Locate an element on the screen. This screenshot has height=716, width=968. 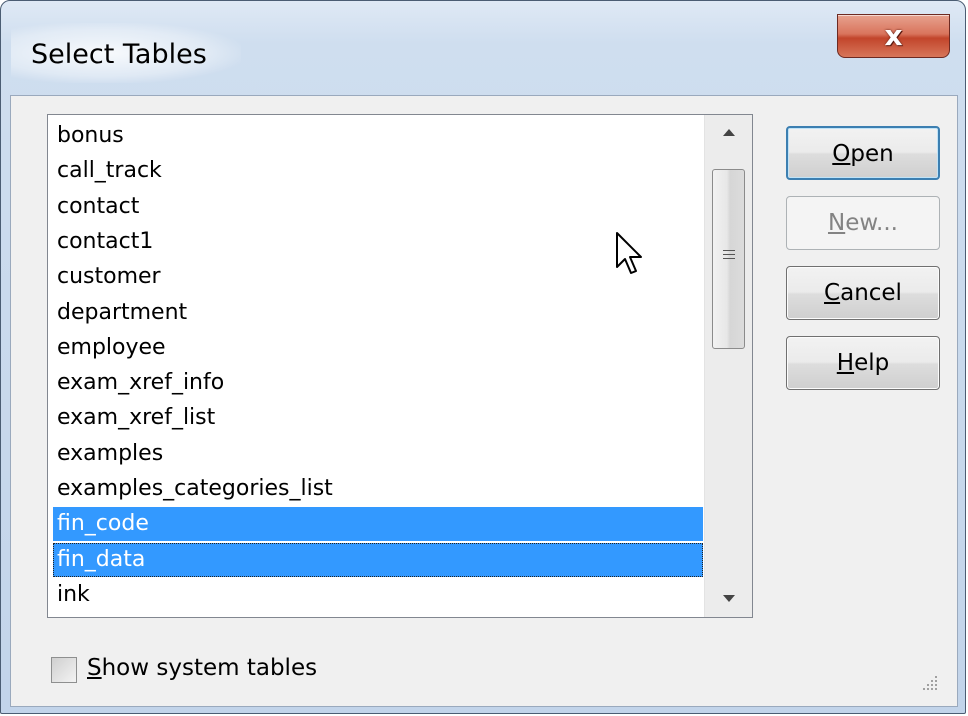
show-system-tables-accelerator: S is located at coordinates (94, 668).